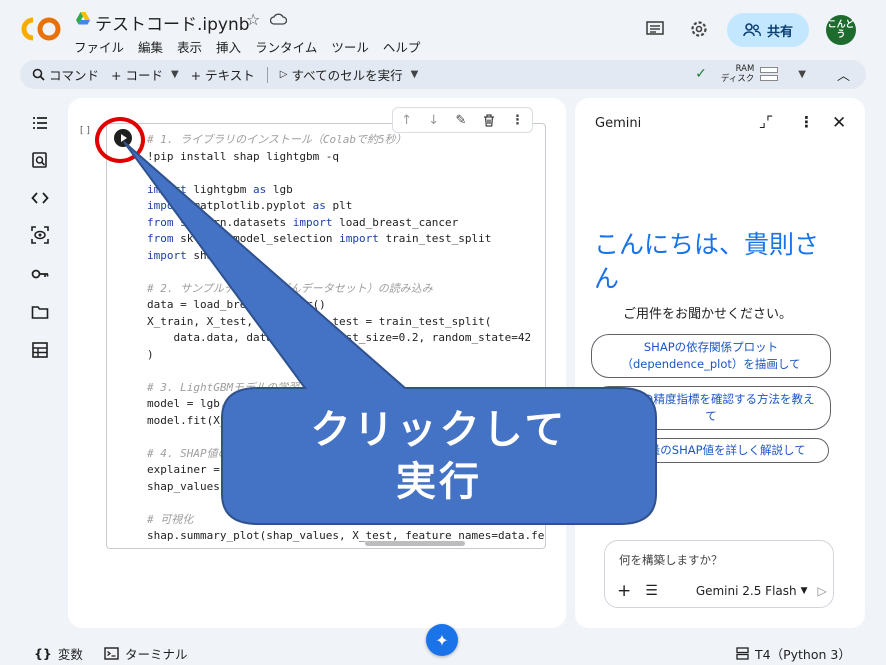 This screenshot has width=886, height=665. I want to click on server-icon, so click(742, 653).